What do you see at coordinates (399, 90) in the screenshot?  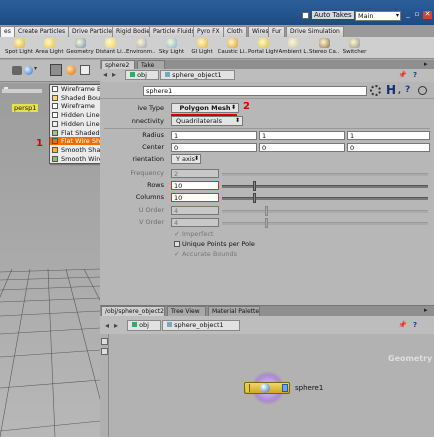 I see `info-icon: ,` at bounding box center [399, 90].